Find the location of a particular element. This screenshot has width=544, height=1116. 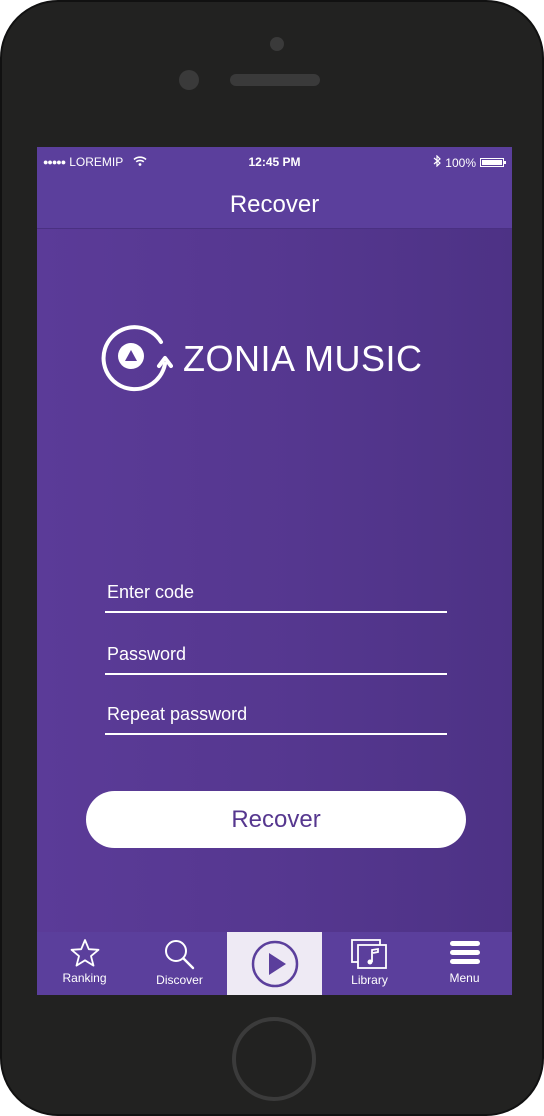

password-input is located at coordinates (276, 654).